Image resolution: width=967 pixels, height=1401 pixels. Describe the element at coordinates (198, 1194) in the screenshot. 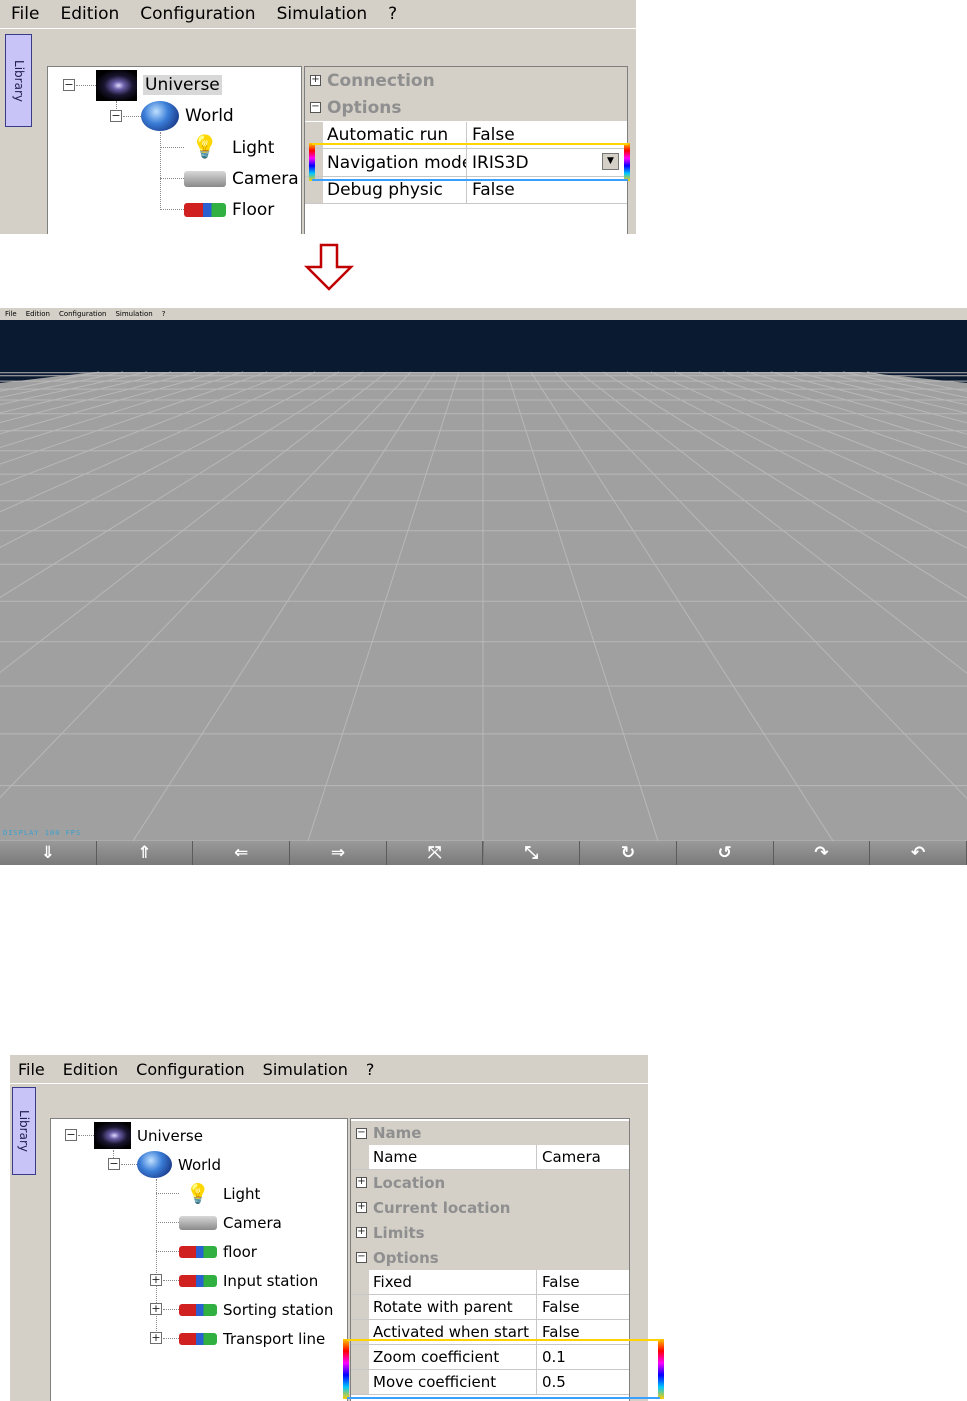

I see `lightbulb-icon: 💡` at that location.